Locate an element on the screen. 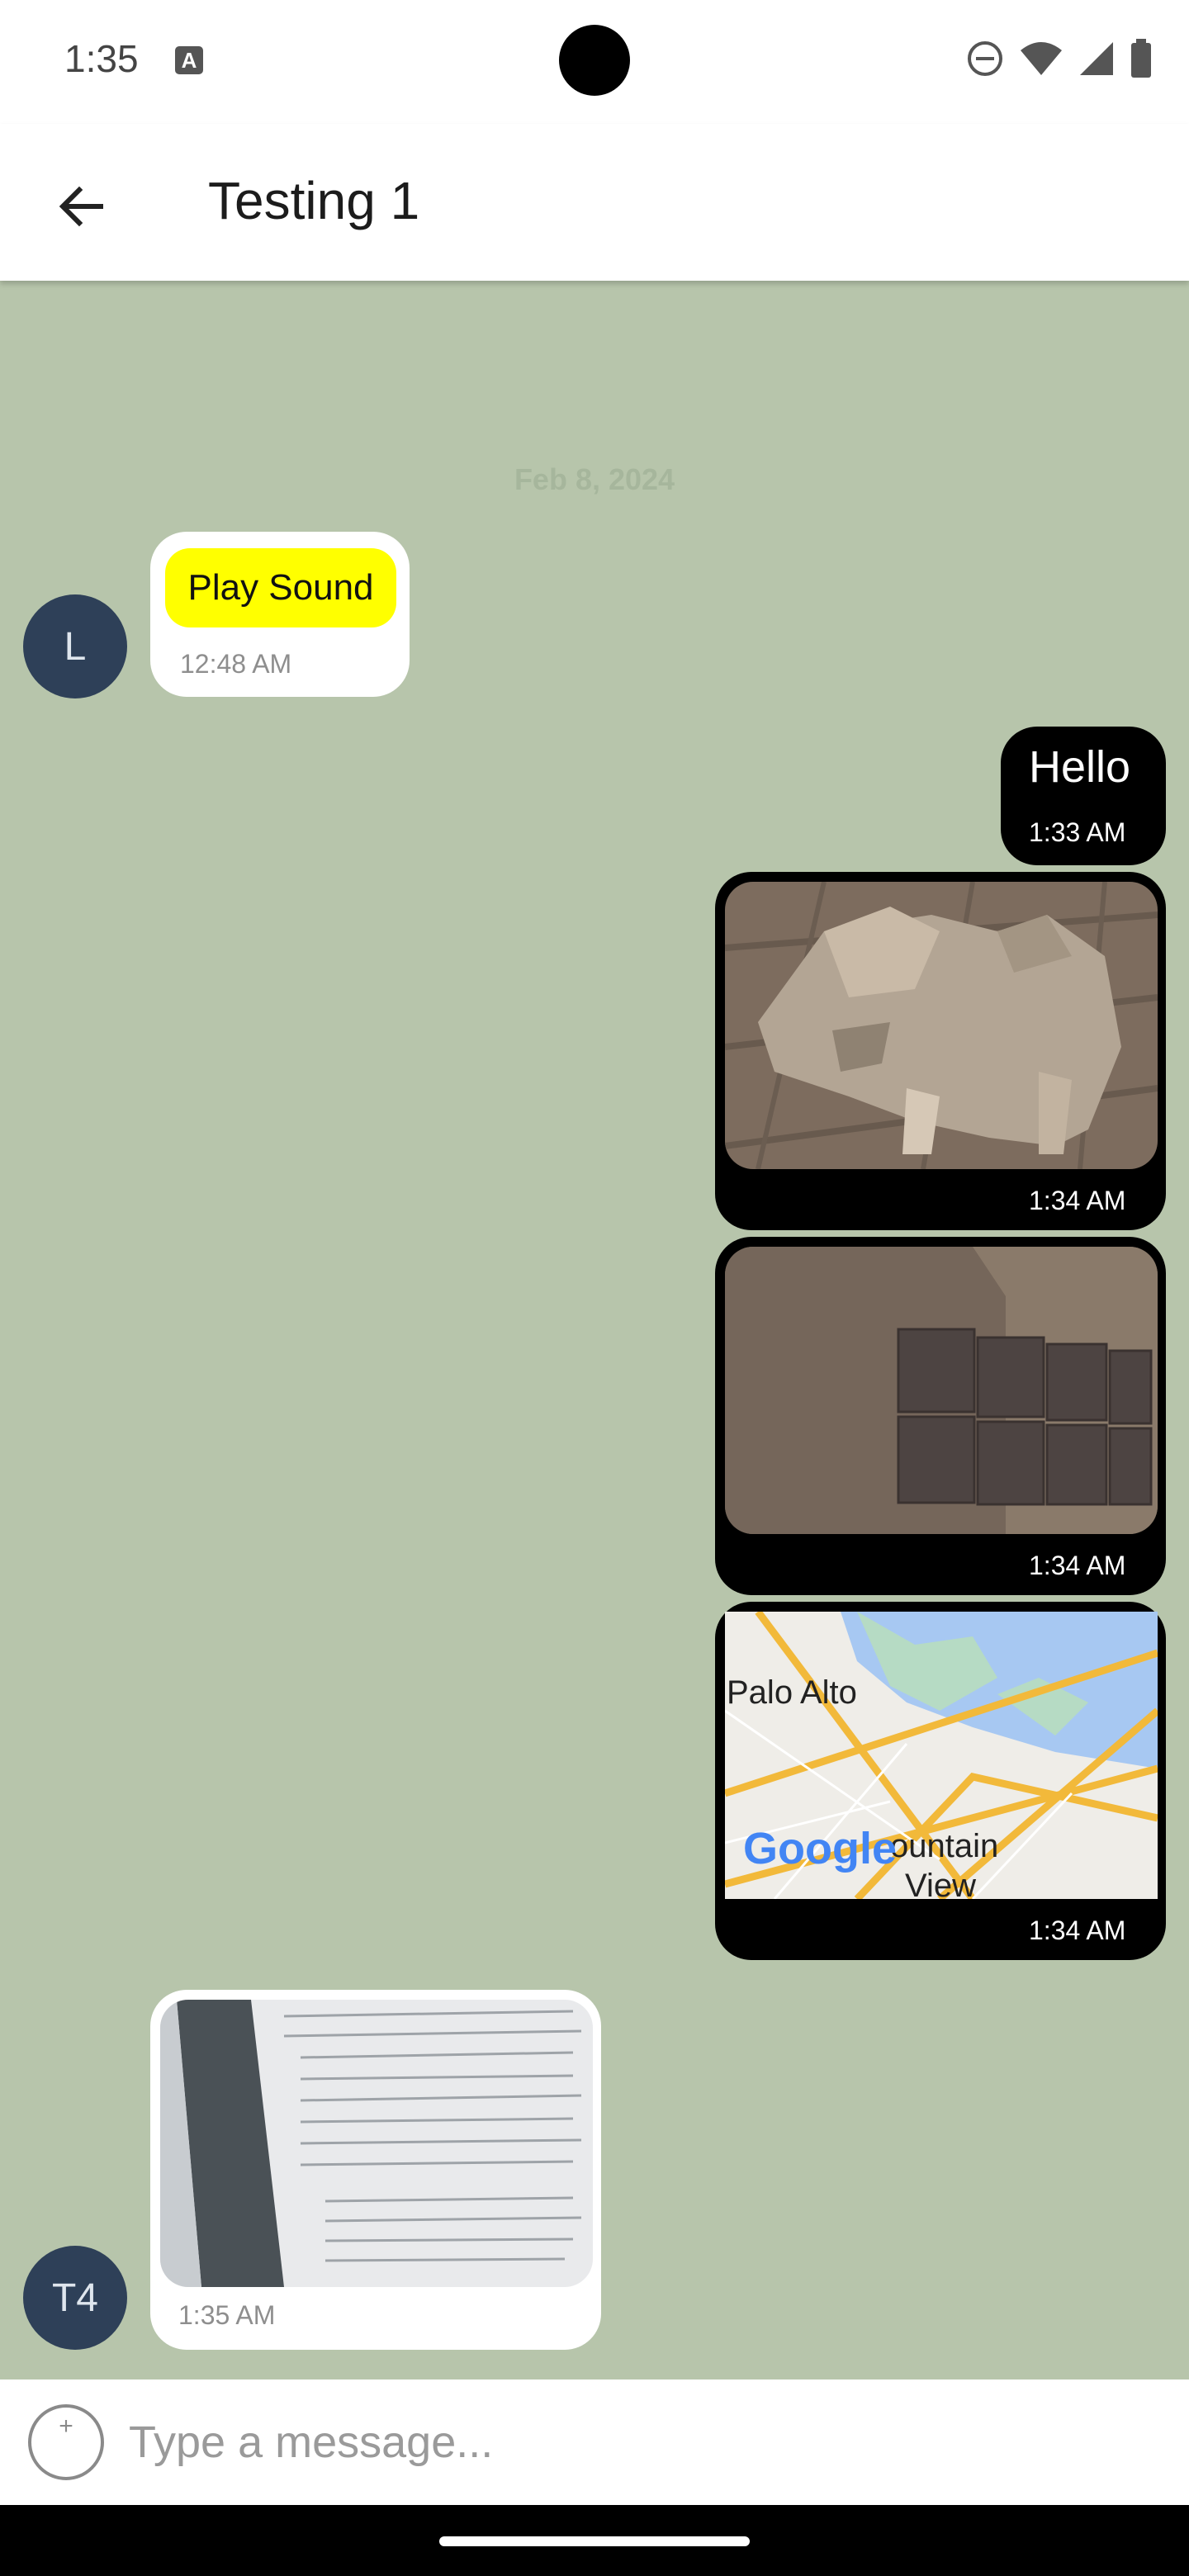 The width and height of the screenshot is (1189, 2576). date-separator: Feb 8, 2024 is located at coordinates (594, 479).